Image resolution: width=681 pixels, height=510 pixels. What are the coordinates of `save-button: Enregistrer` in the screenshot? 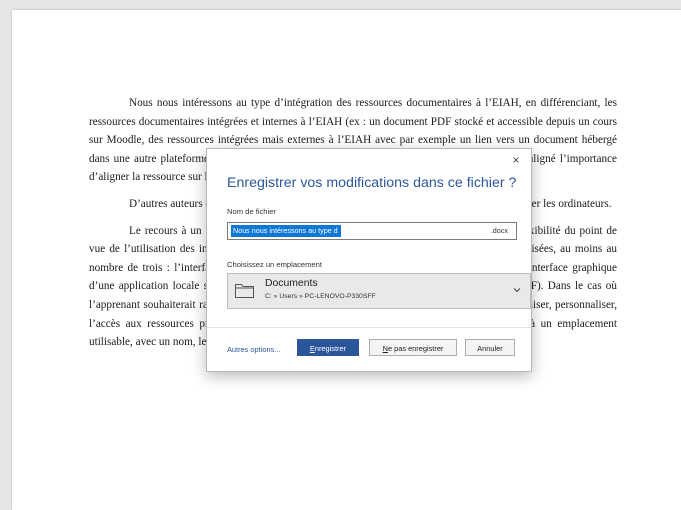 It's located at (328, 347).